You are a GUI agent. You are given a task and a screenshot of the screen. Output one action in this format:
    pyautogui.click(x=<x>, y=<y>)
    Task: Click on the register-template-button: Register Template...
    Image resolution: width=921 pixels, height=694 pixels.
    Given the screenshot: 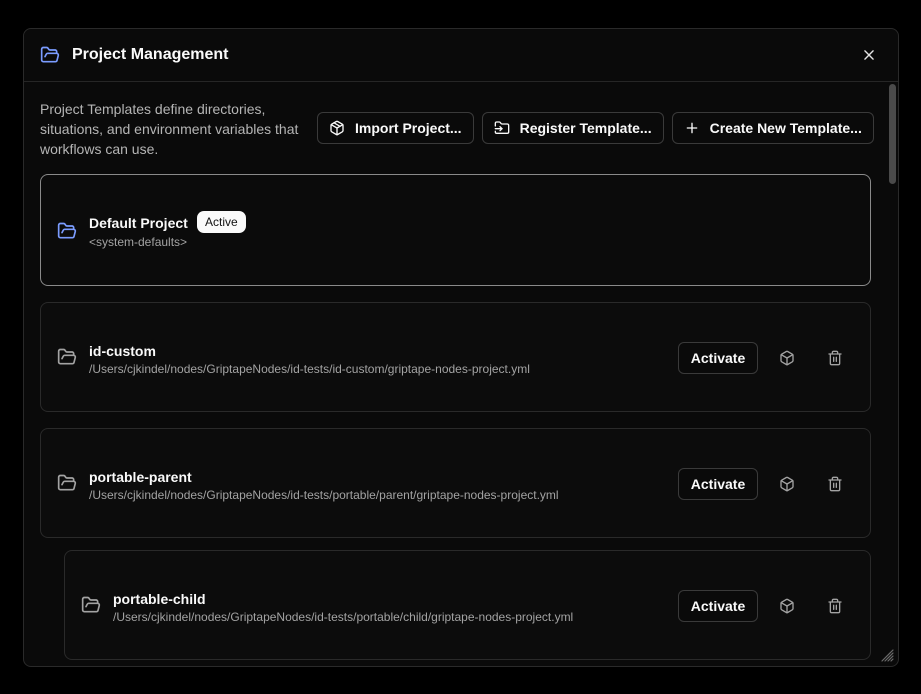 What is the action you would take?
    pyautogui.click(x=572, y=128)
    